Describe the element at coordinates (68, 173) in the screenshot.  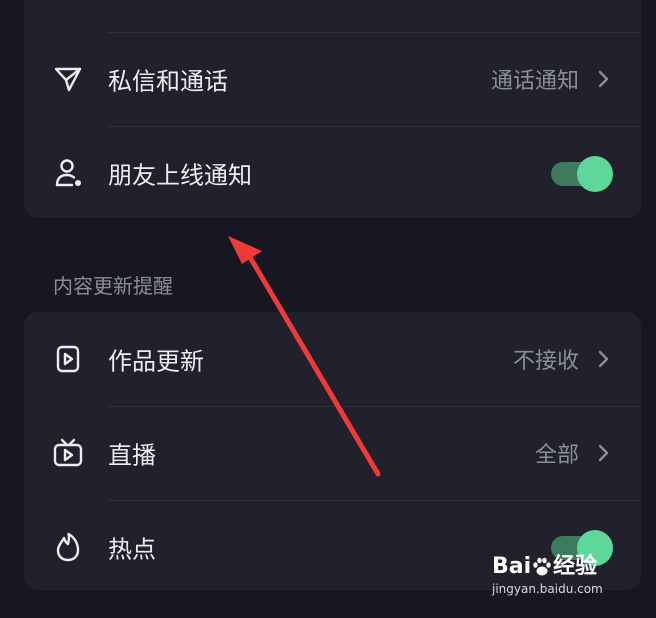
I see `user-online-icon` at that location.